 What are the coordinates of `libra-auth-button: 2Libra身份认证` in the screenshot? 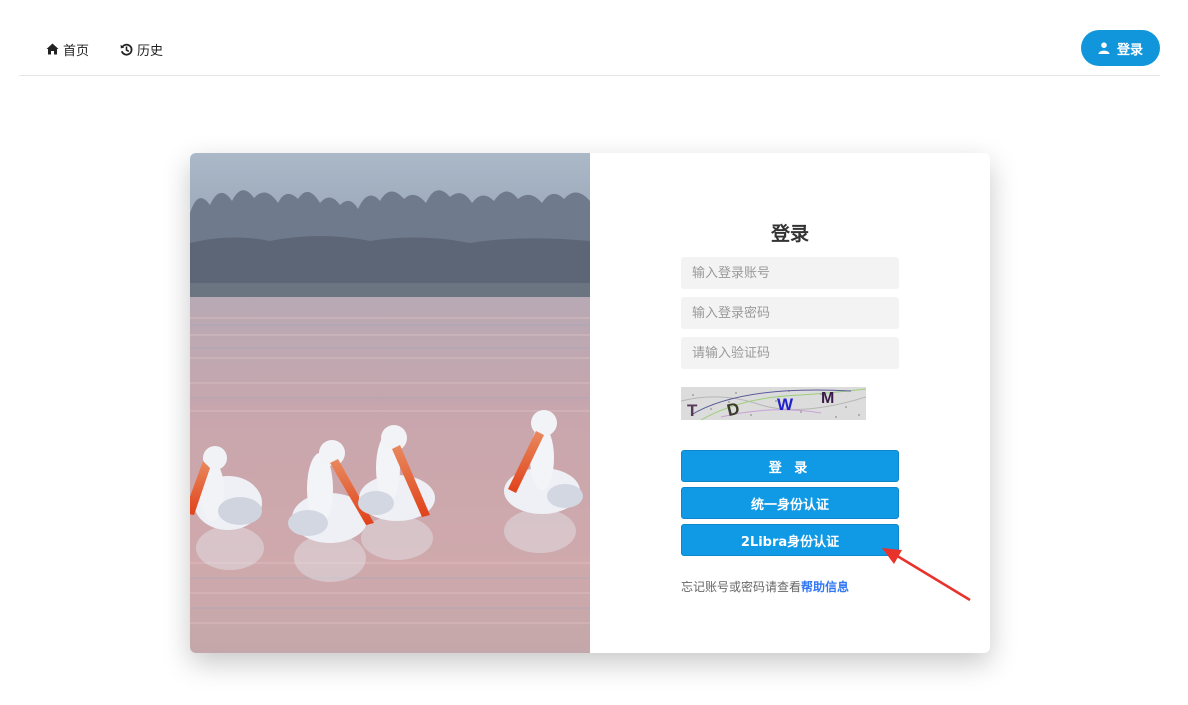 It's located at (790, 540).